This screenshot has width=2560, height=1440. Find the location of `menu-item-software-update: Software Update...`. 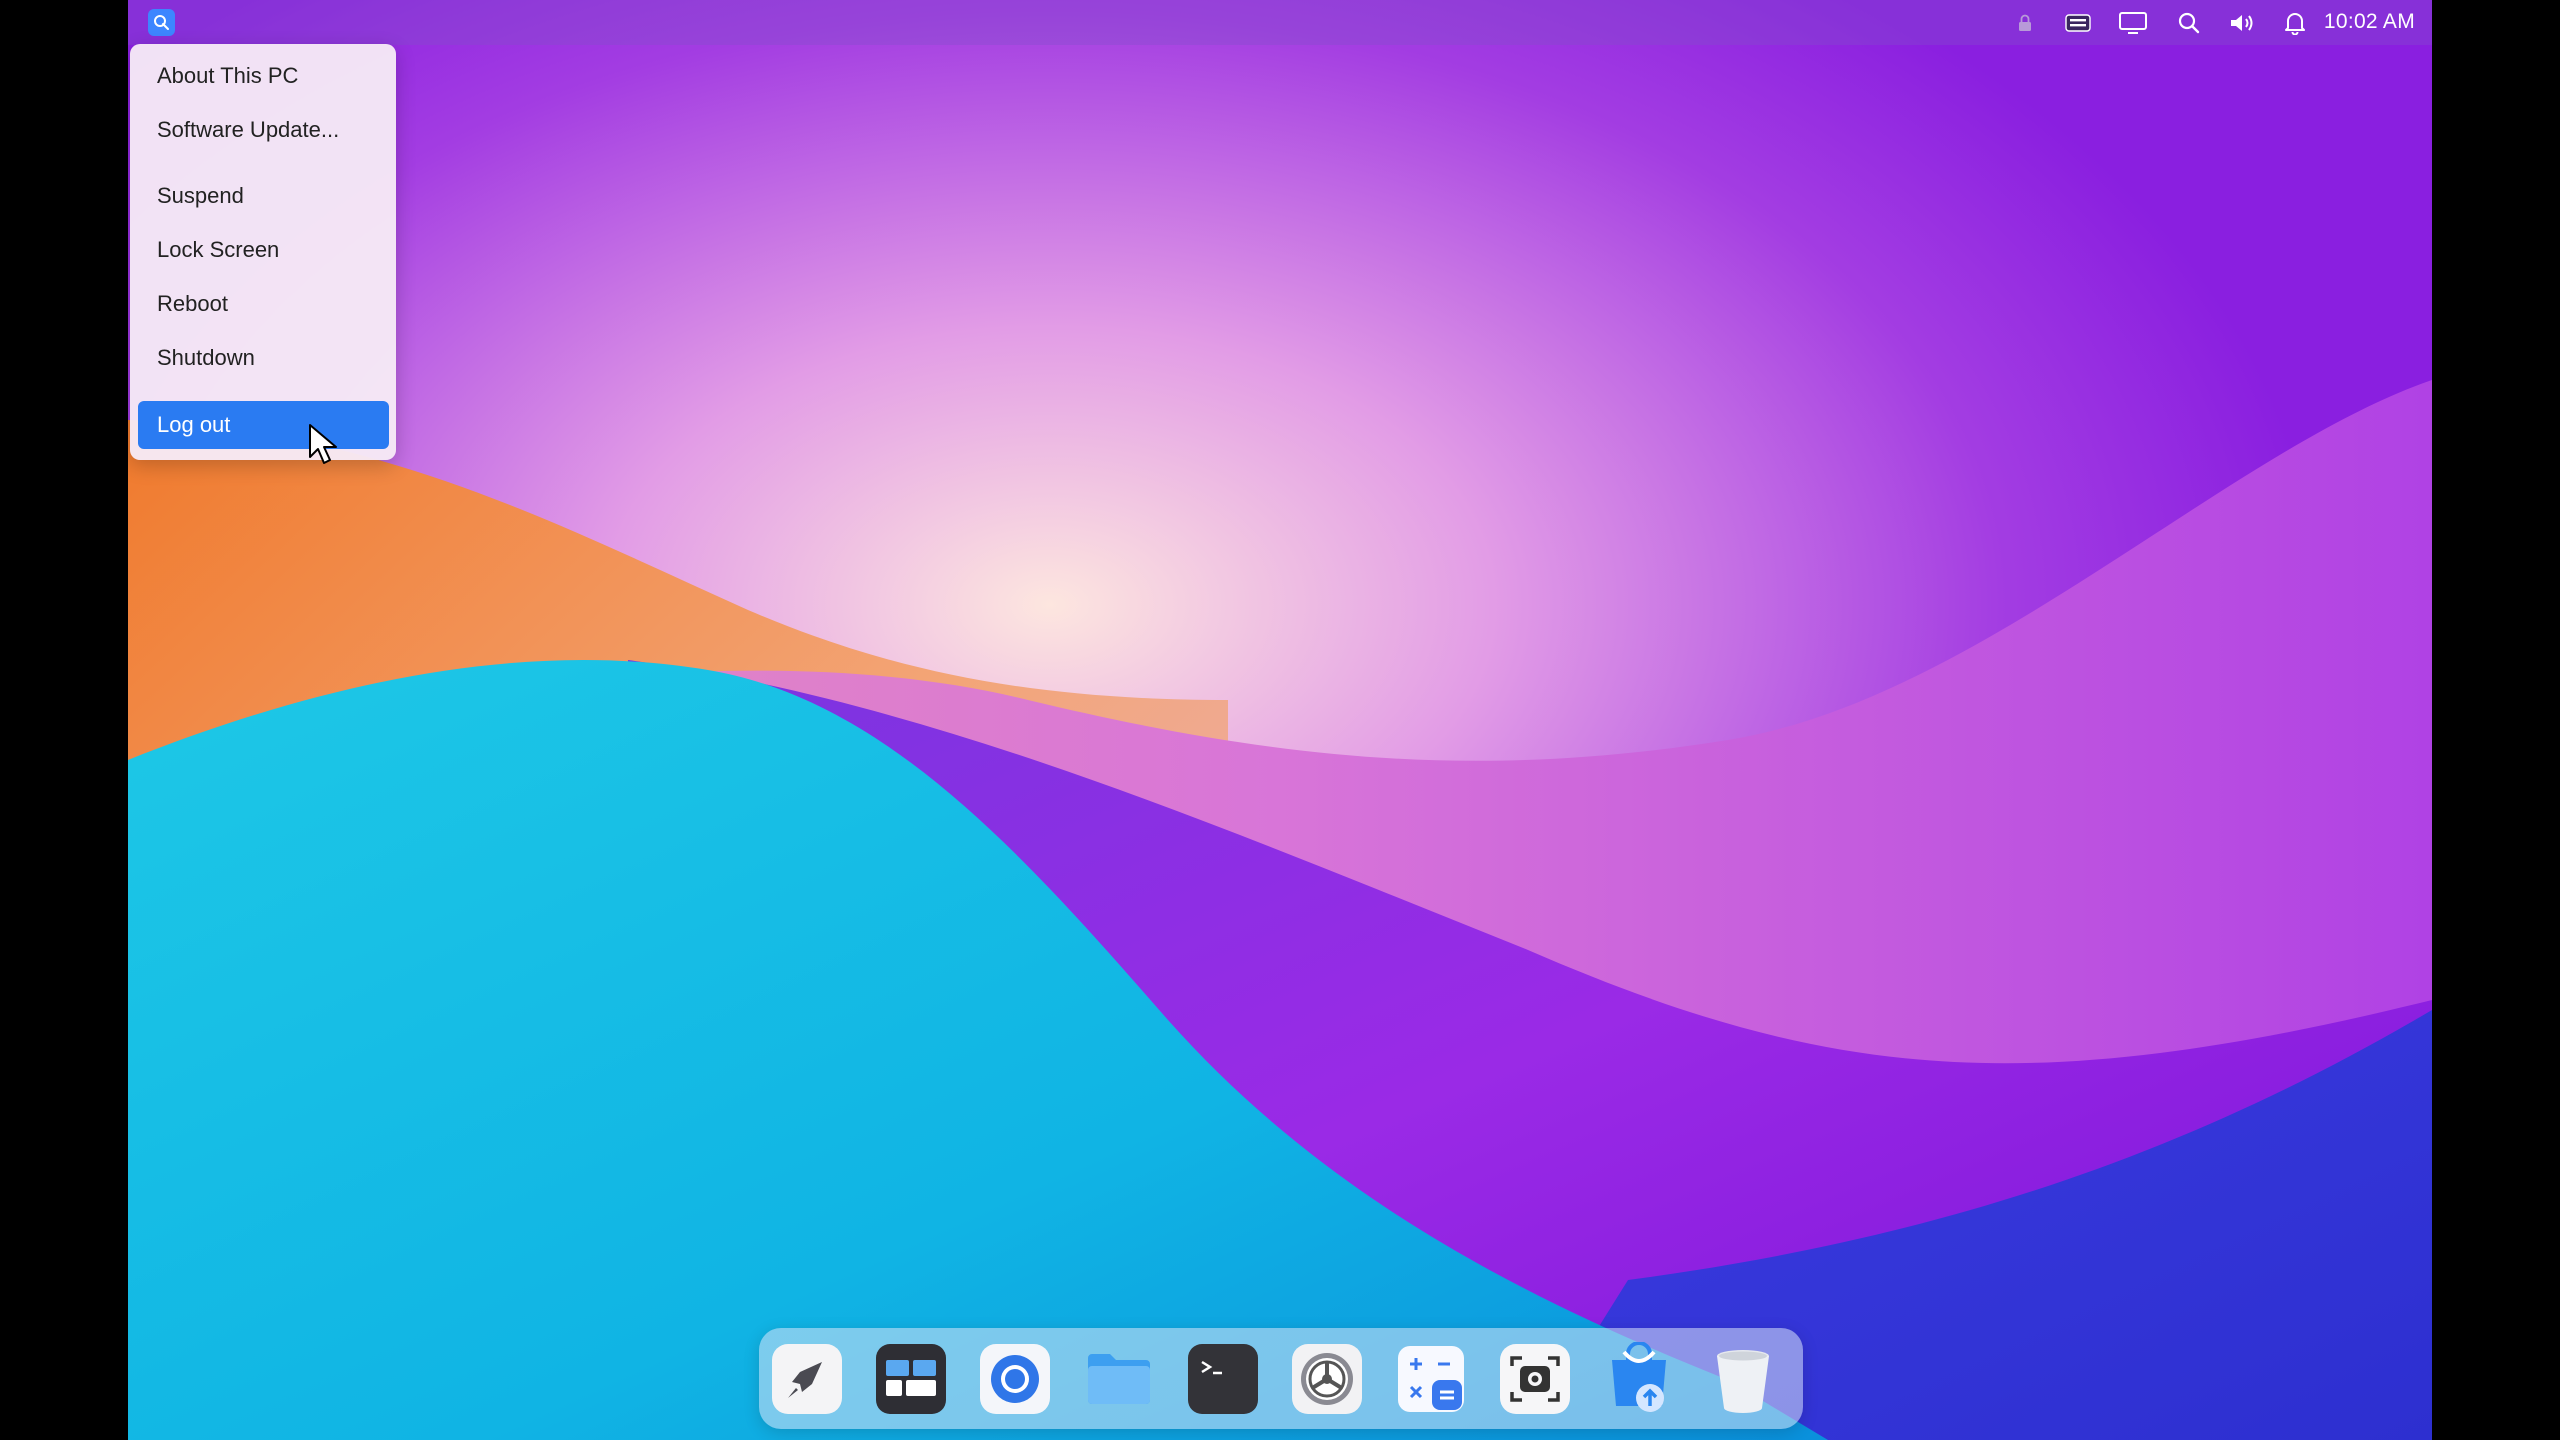

menu-item-software-update: Software Update... is located at coordinates (263, 130).